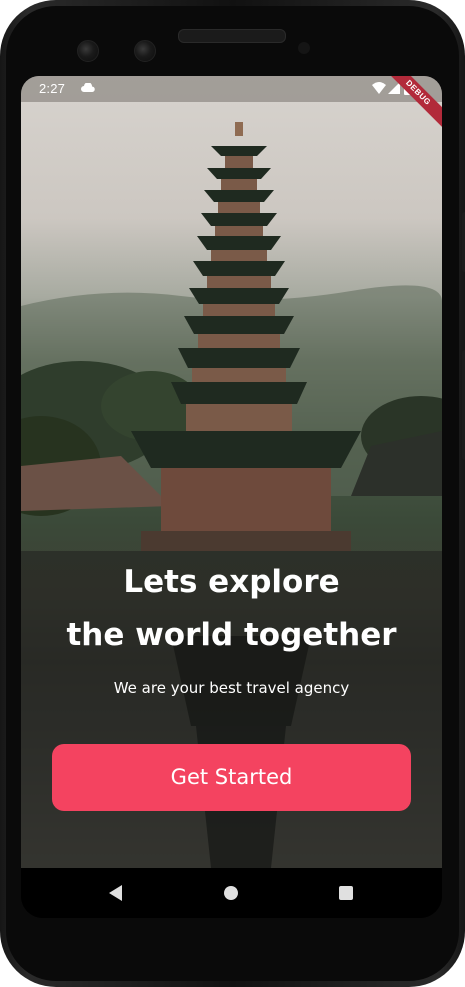  Describe the element at coordinates (232, 36) in the screenshot. I see `earpiece-speaker` at that location.